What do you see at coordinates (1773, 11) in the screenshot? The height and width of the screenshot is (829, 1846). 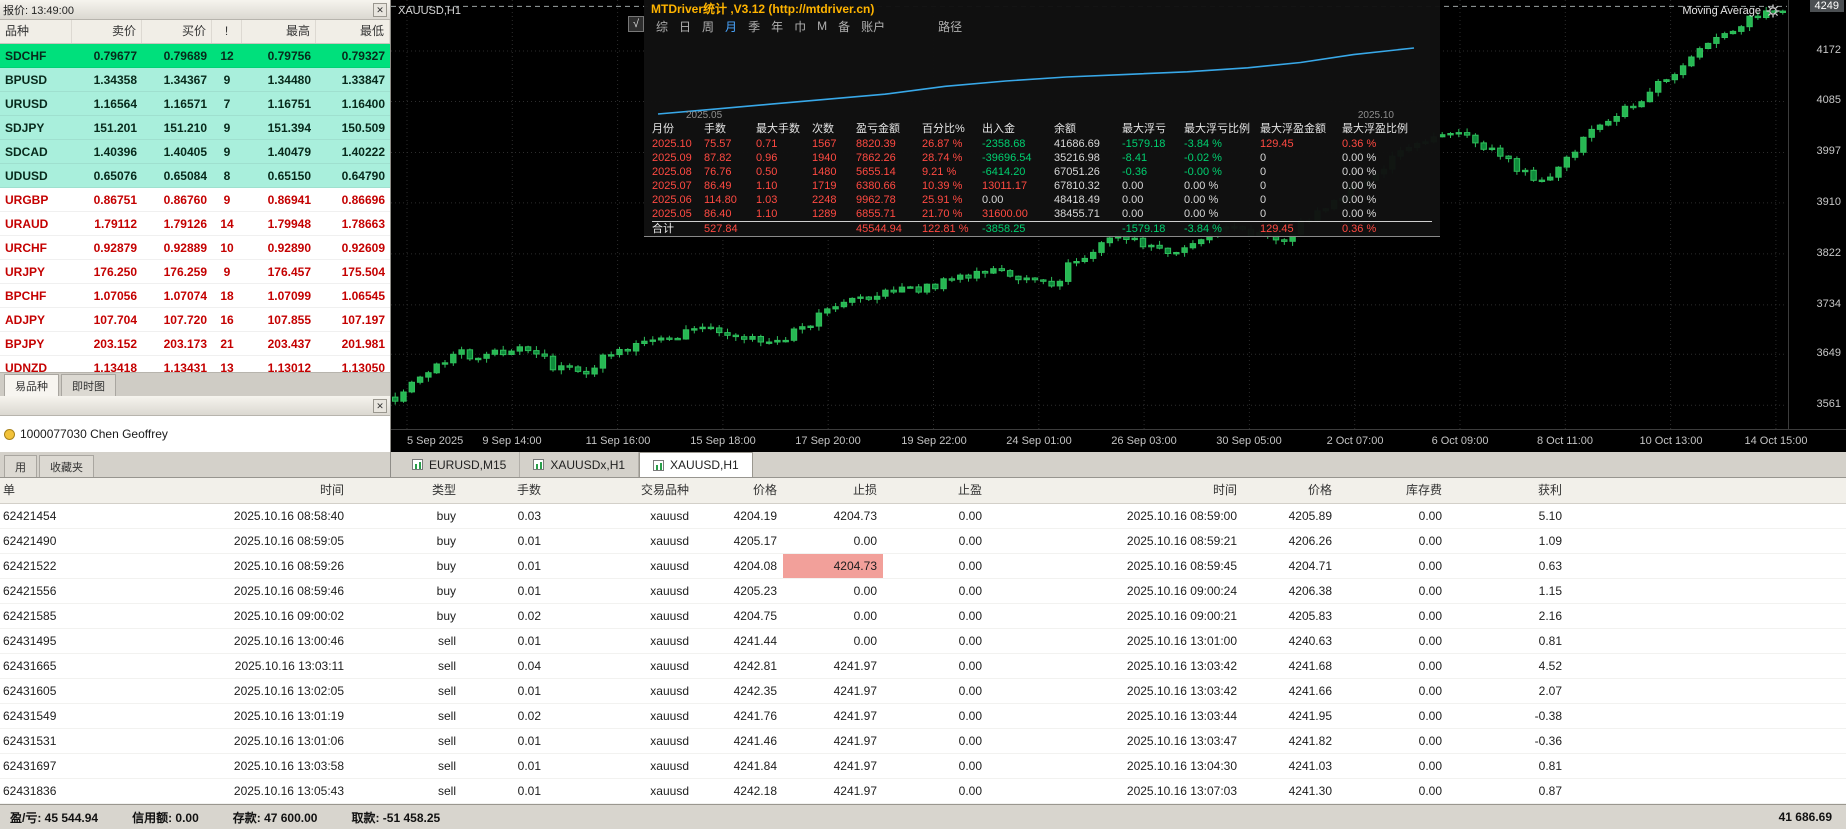 I see `gear-icon` at bounding box center [1773, 11].